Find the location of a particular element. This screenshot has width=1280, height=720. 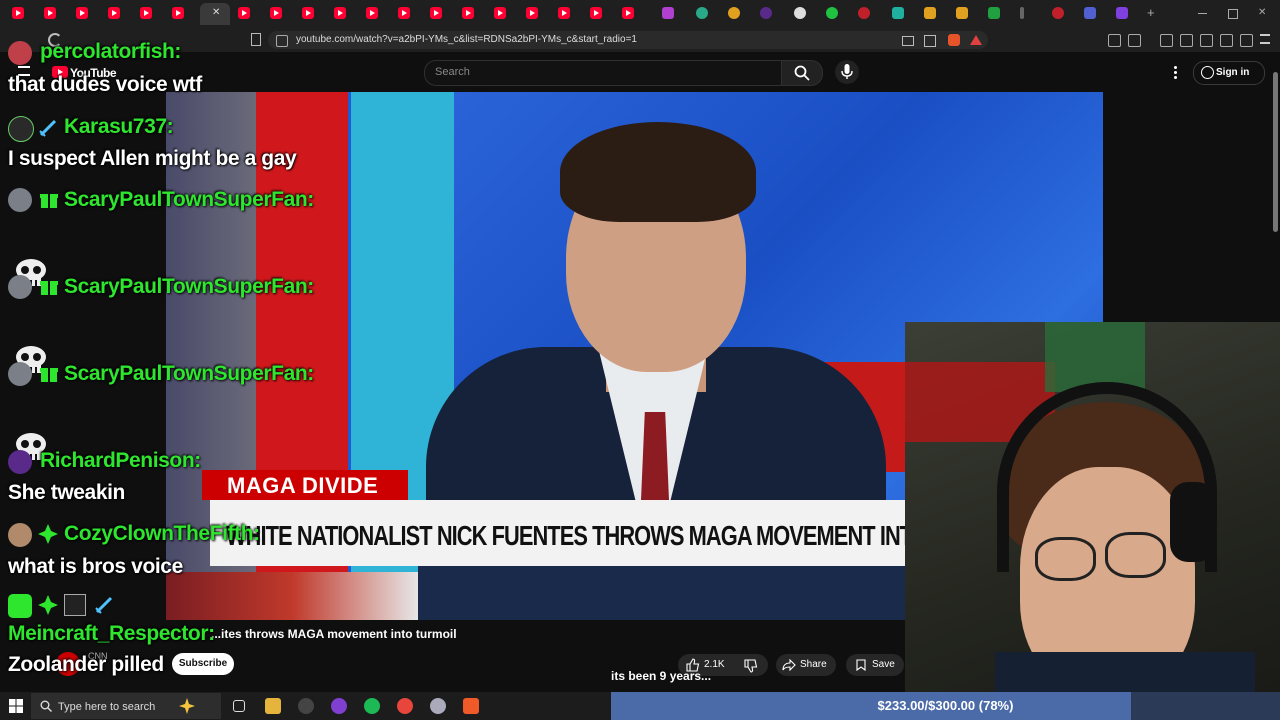

tab-blue-site-icon is located at coordinates (1090, 13).